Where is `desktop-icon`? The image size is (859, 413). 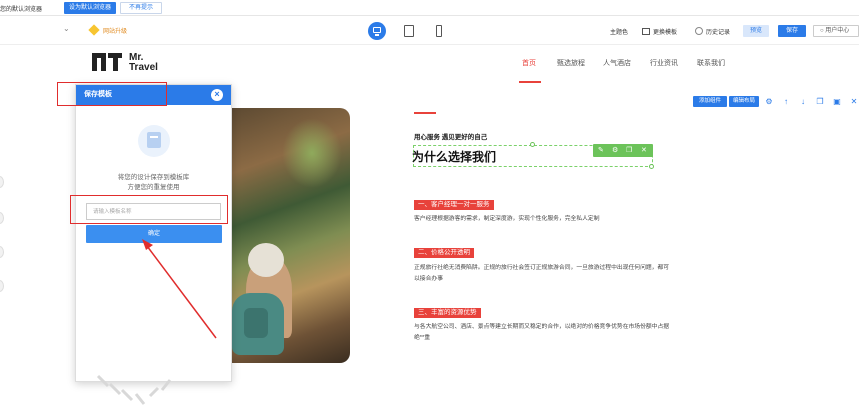
desktop-icon is located at coordinates (377, 30).